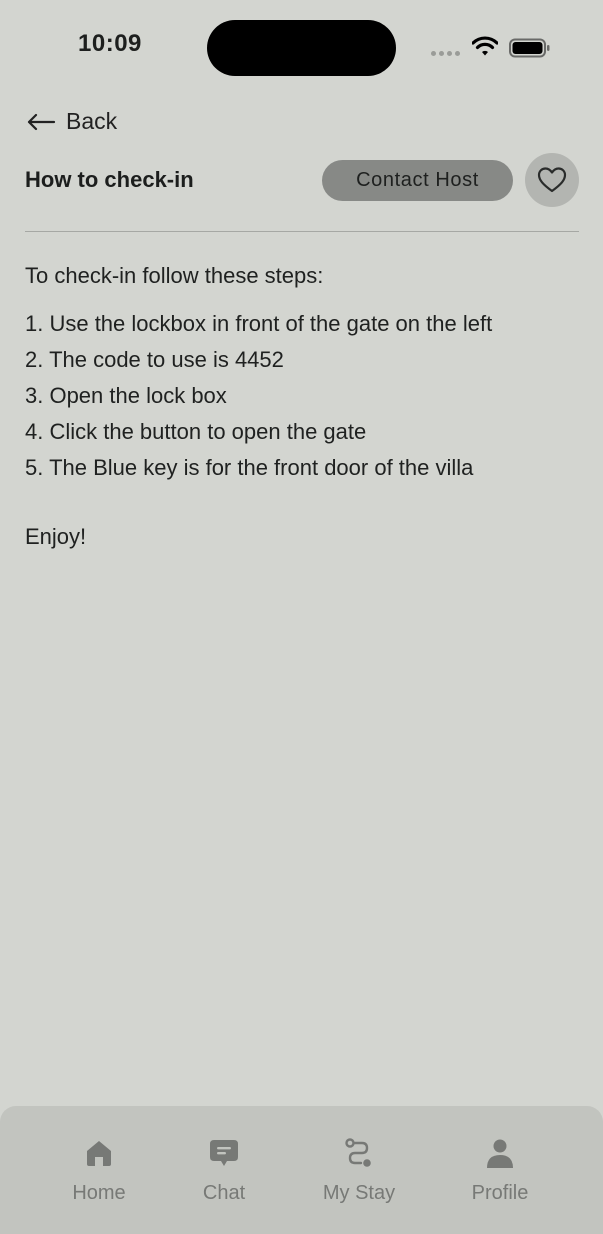 This screenshot has width=603, height=1234. Describe the element at coordinates (99, 1153) in the screenshot. I see `home-icon` at that location.